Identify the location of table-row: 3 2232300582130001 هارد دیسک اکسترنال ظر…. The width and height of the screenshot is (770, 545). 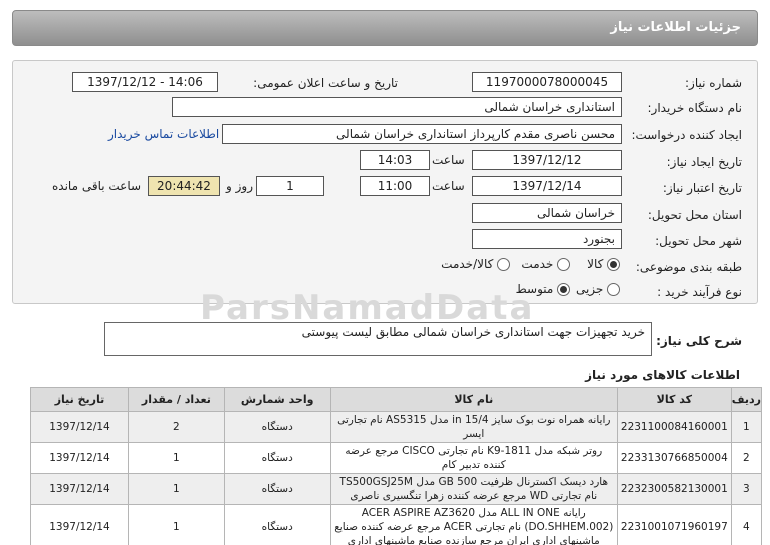
(396, 489).